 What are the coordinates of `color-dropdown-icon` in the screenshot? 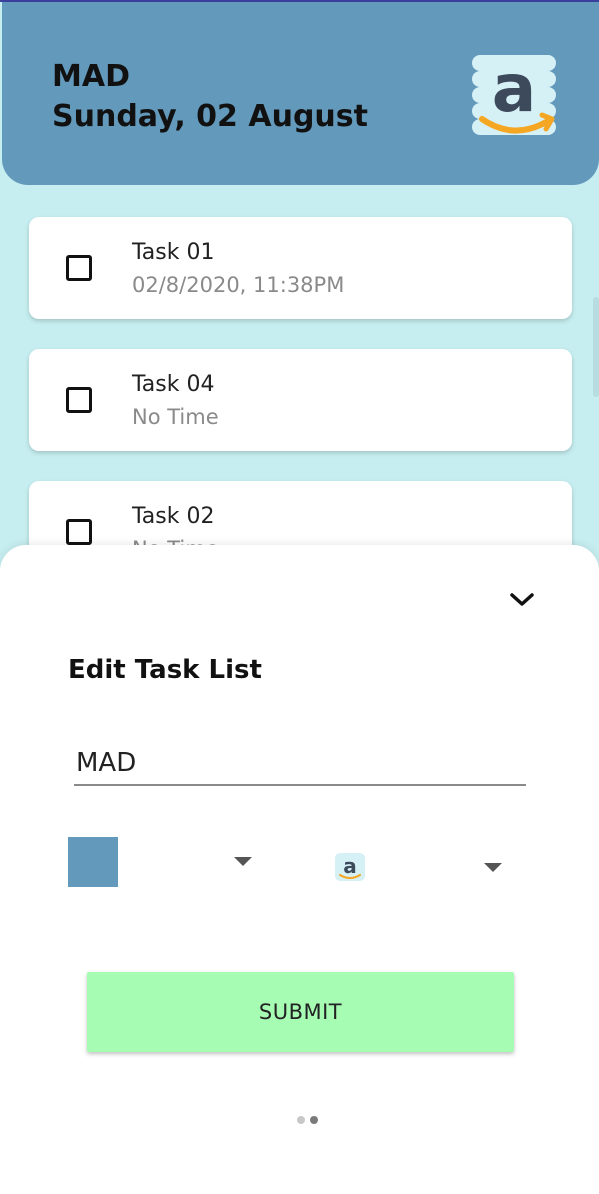 It's located at (243, 861).